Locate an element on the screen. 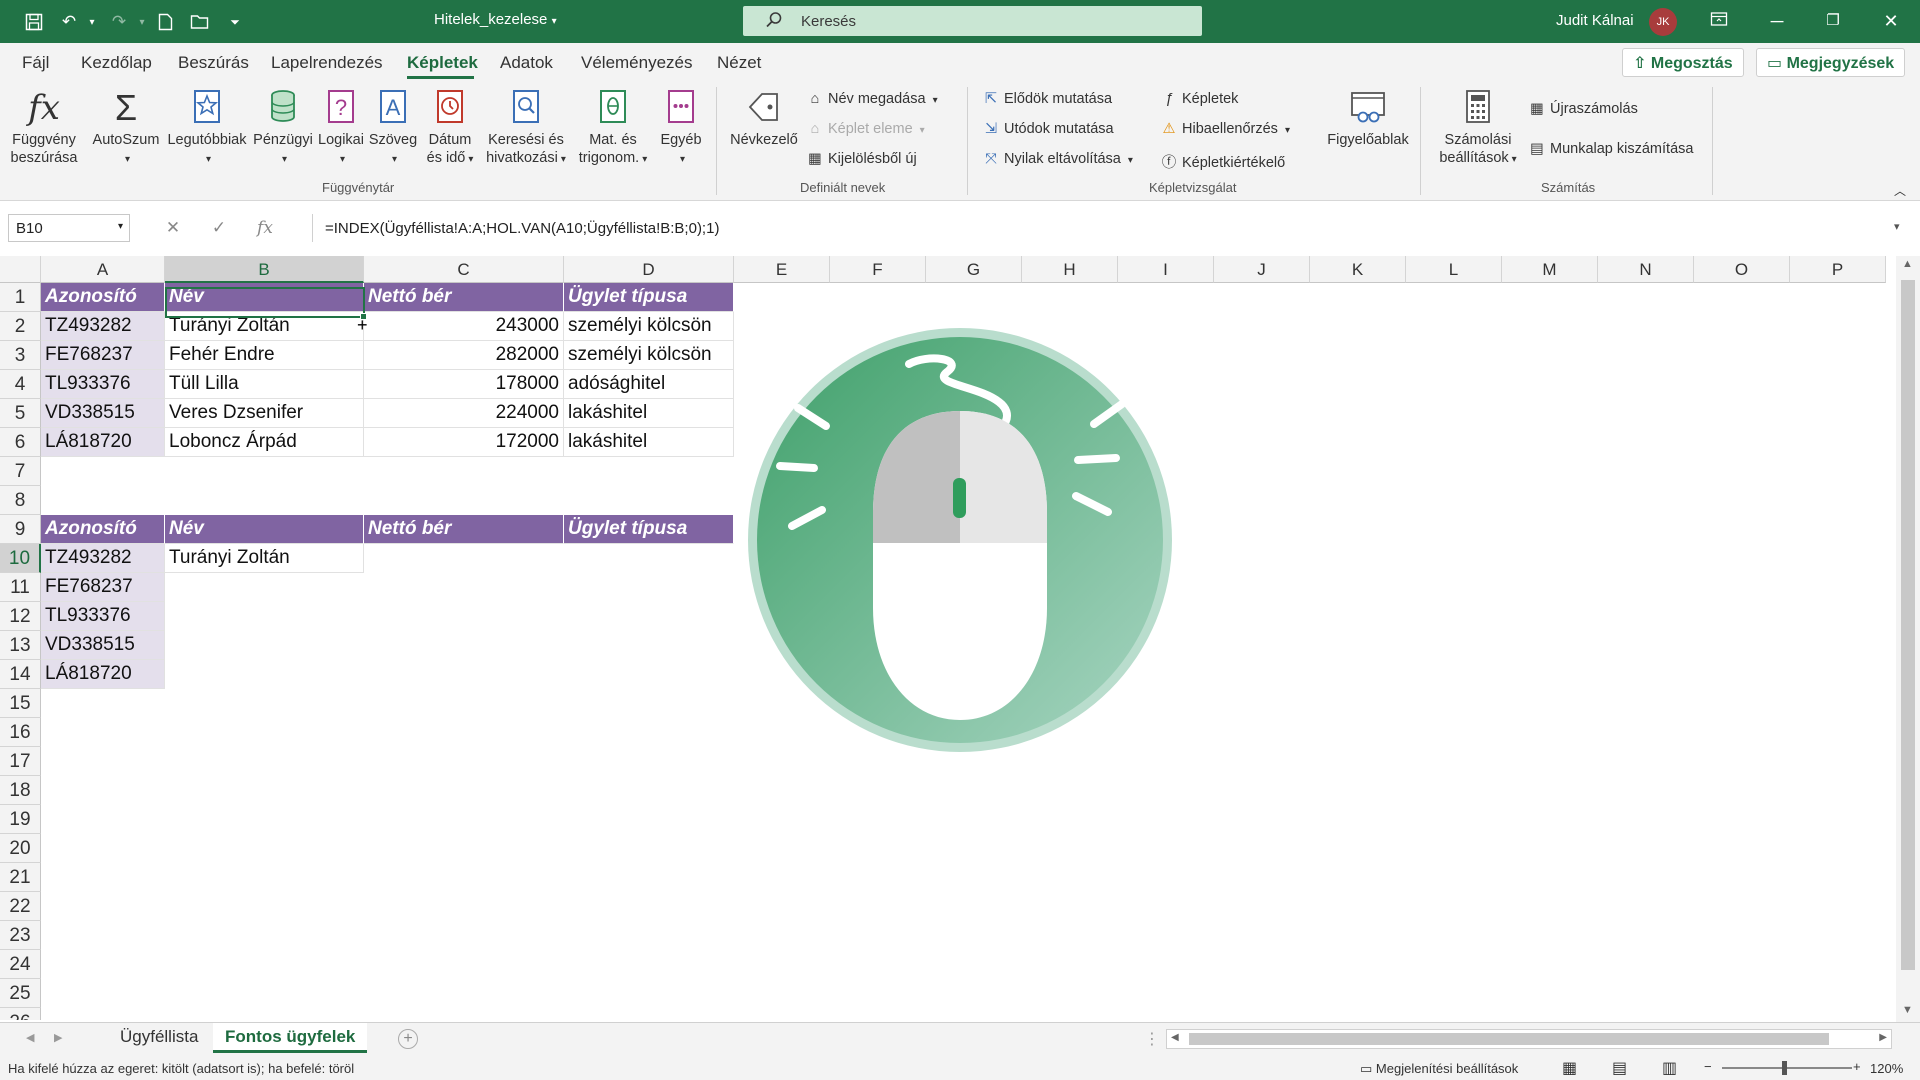 This screenshot has height=1080, width=1920. row-header-18: 18 is located at coordinates (20, 790).